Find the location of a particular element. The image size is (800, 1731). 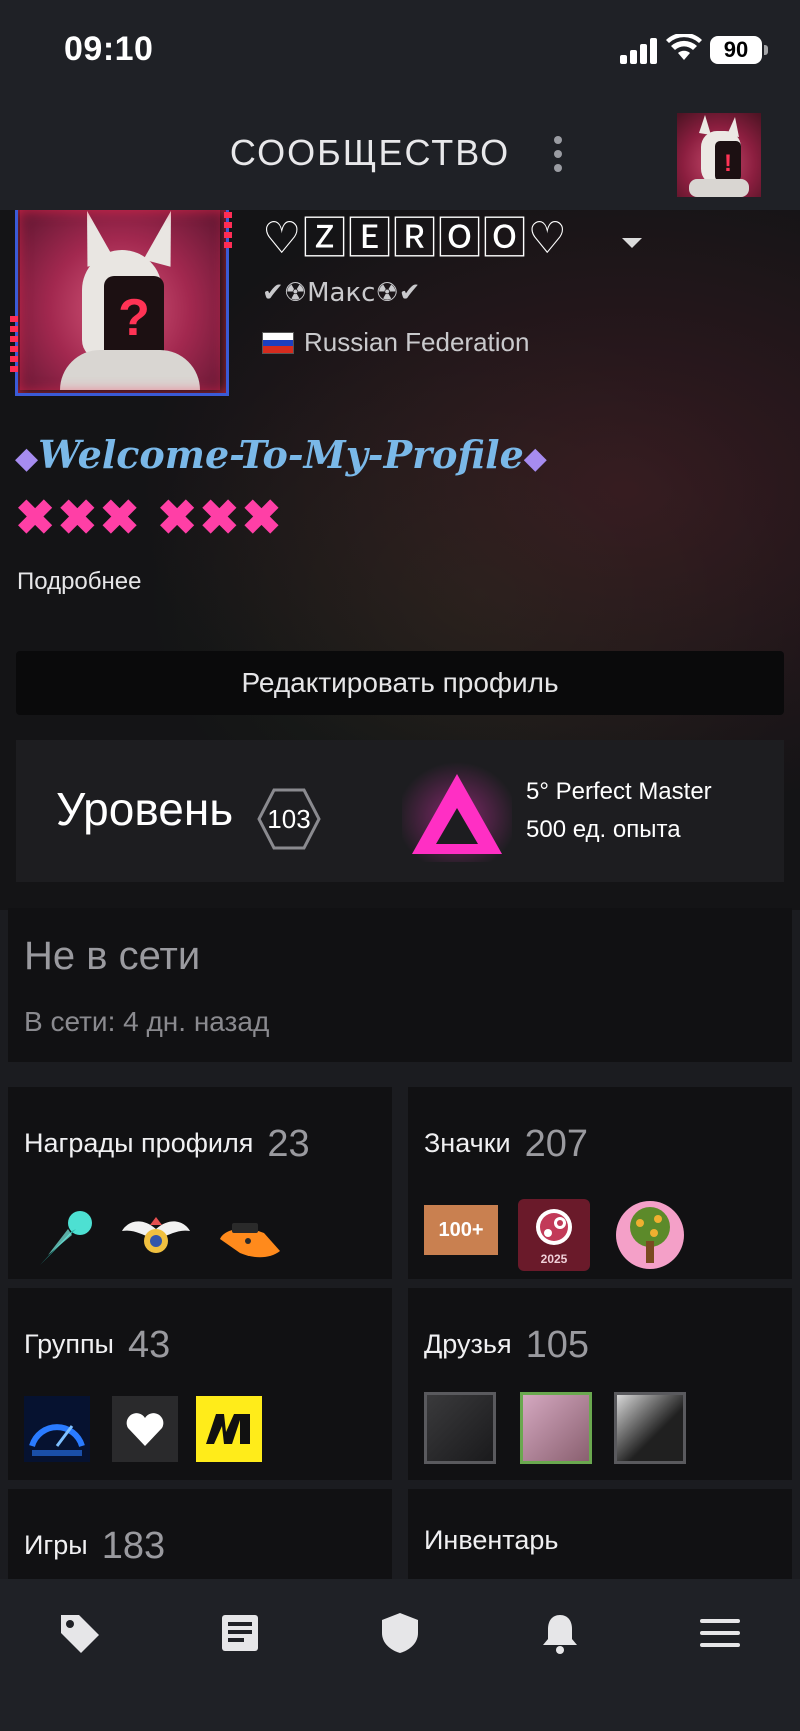

battery-indicator: 90 is located at coordinates (739, 50).